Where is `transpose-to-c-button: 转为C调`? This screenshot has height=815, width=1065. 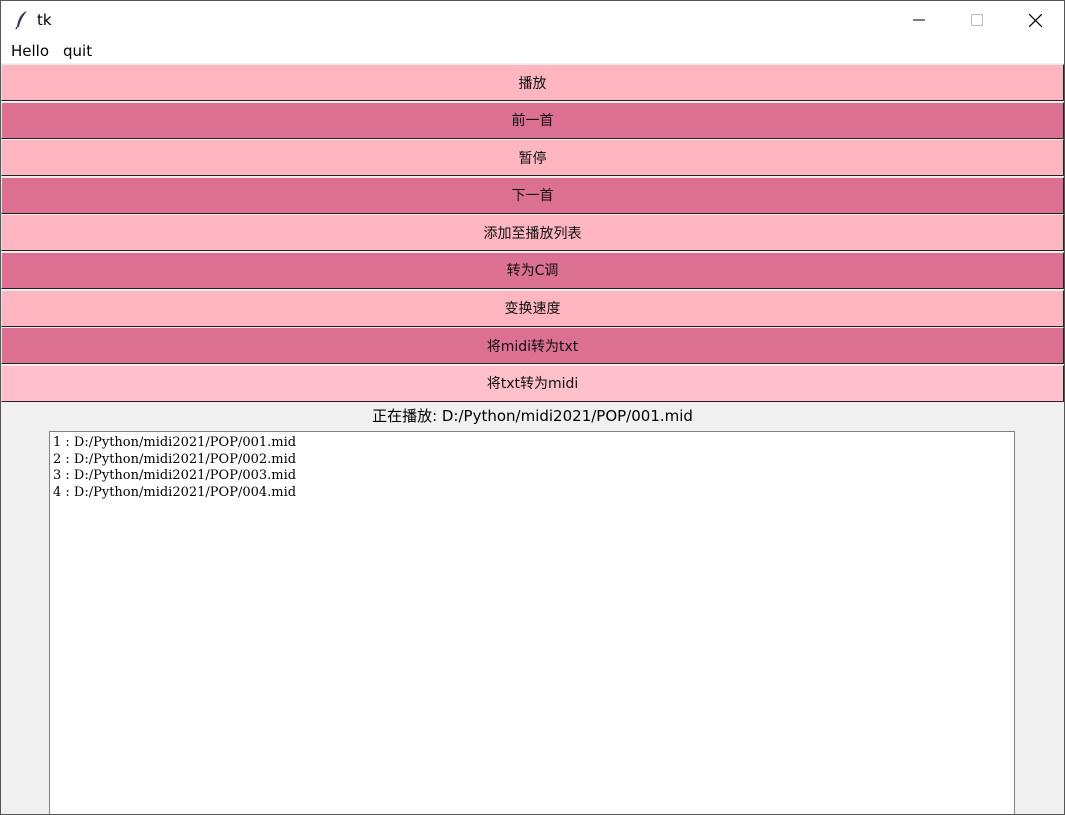 transpose-to-c-button: 转为C调 is located at coordinates (532, 270).